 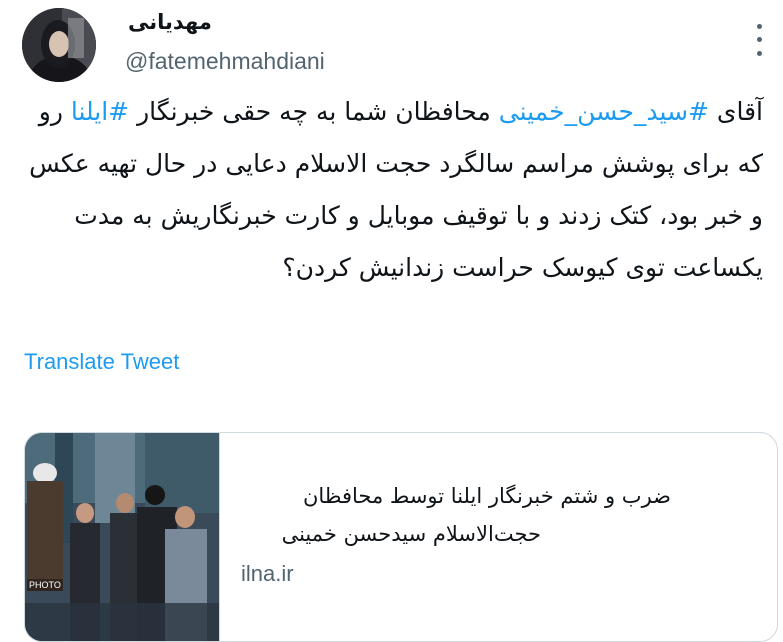 What do you see at coordinates (122, 537) in the screenshot?
I see `card-thumbnail: PHOTO` at bounding box center [122, 537].